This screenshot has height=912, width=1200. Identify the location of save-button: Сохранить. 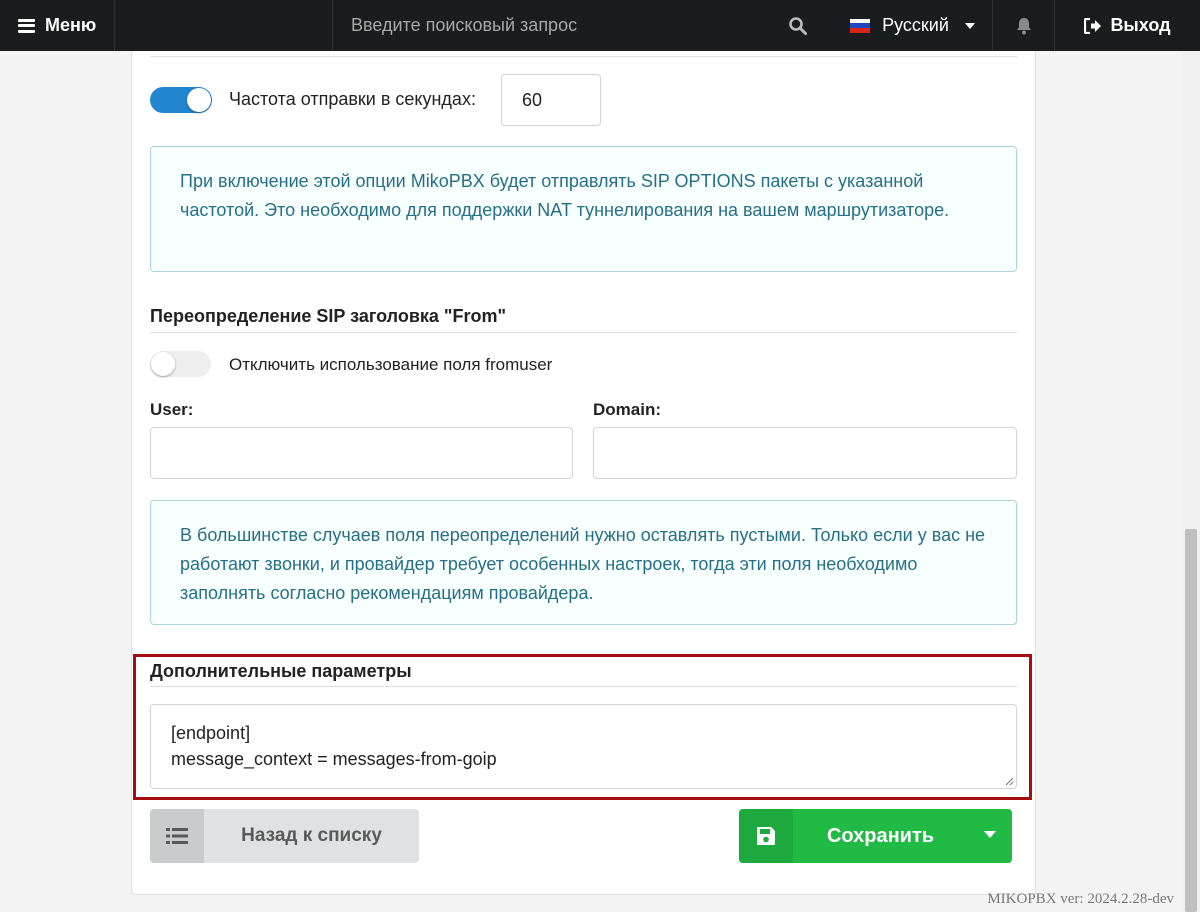
(875, 836).